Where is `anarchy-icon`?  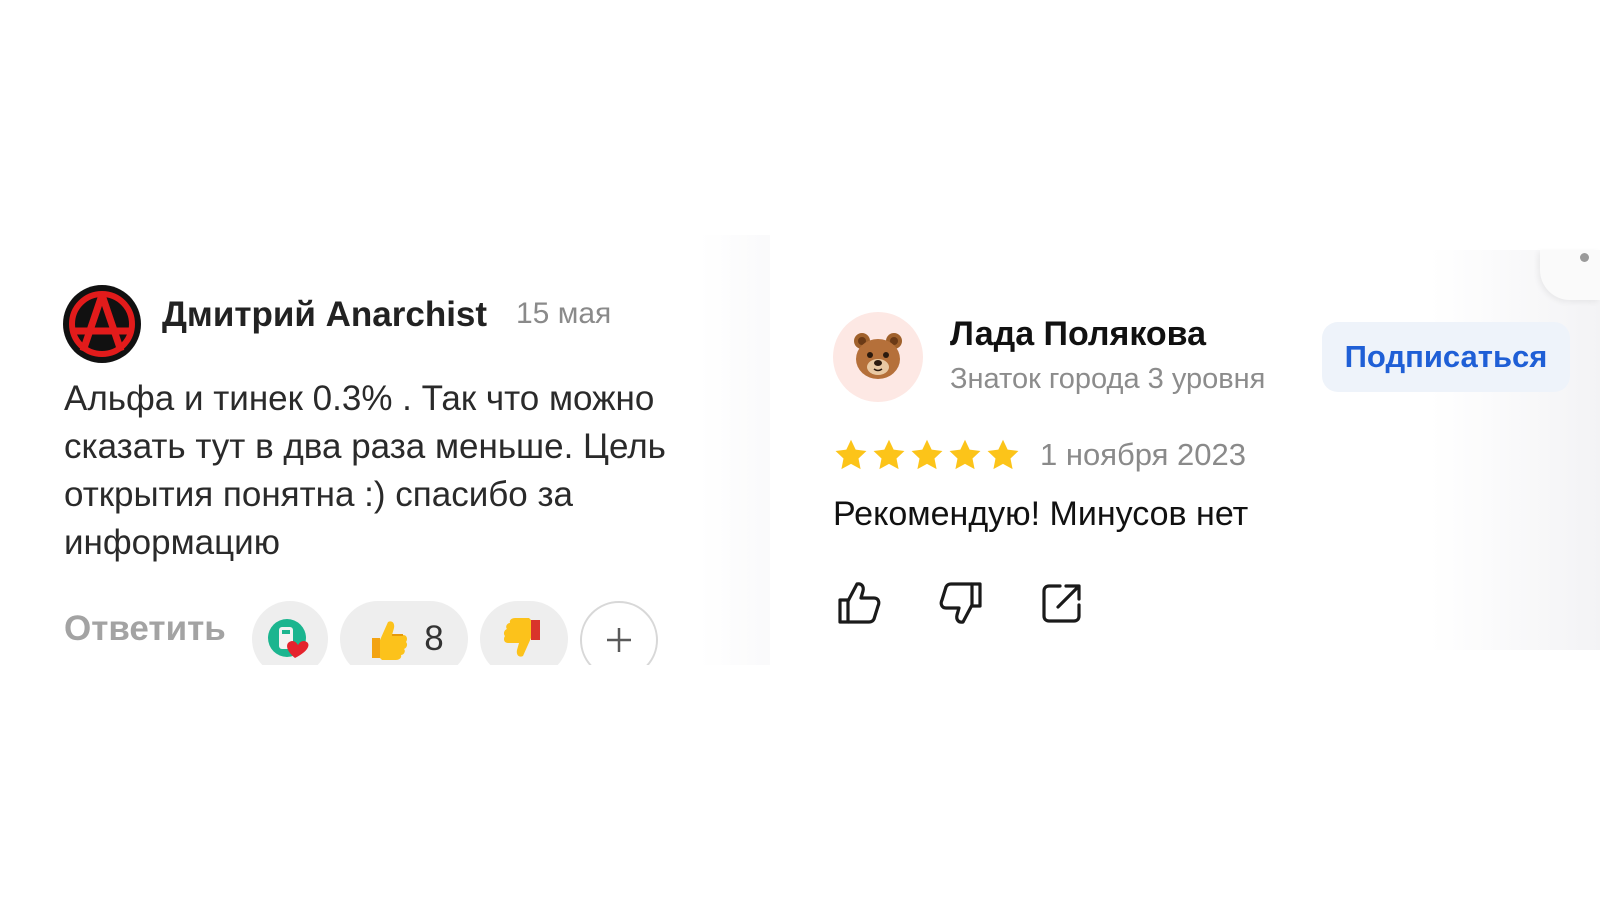
anarchy-icon is located at coordinates (102, 324).